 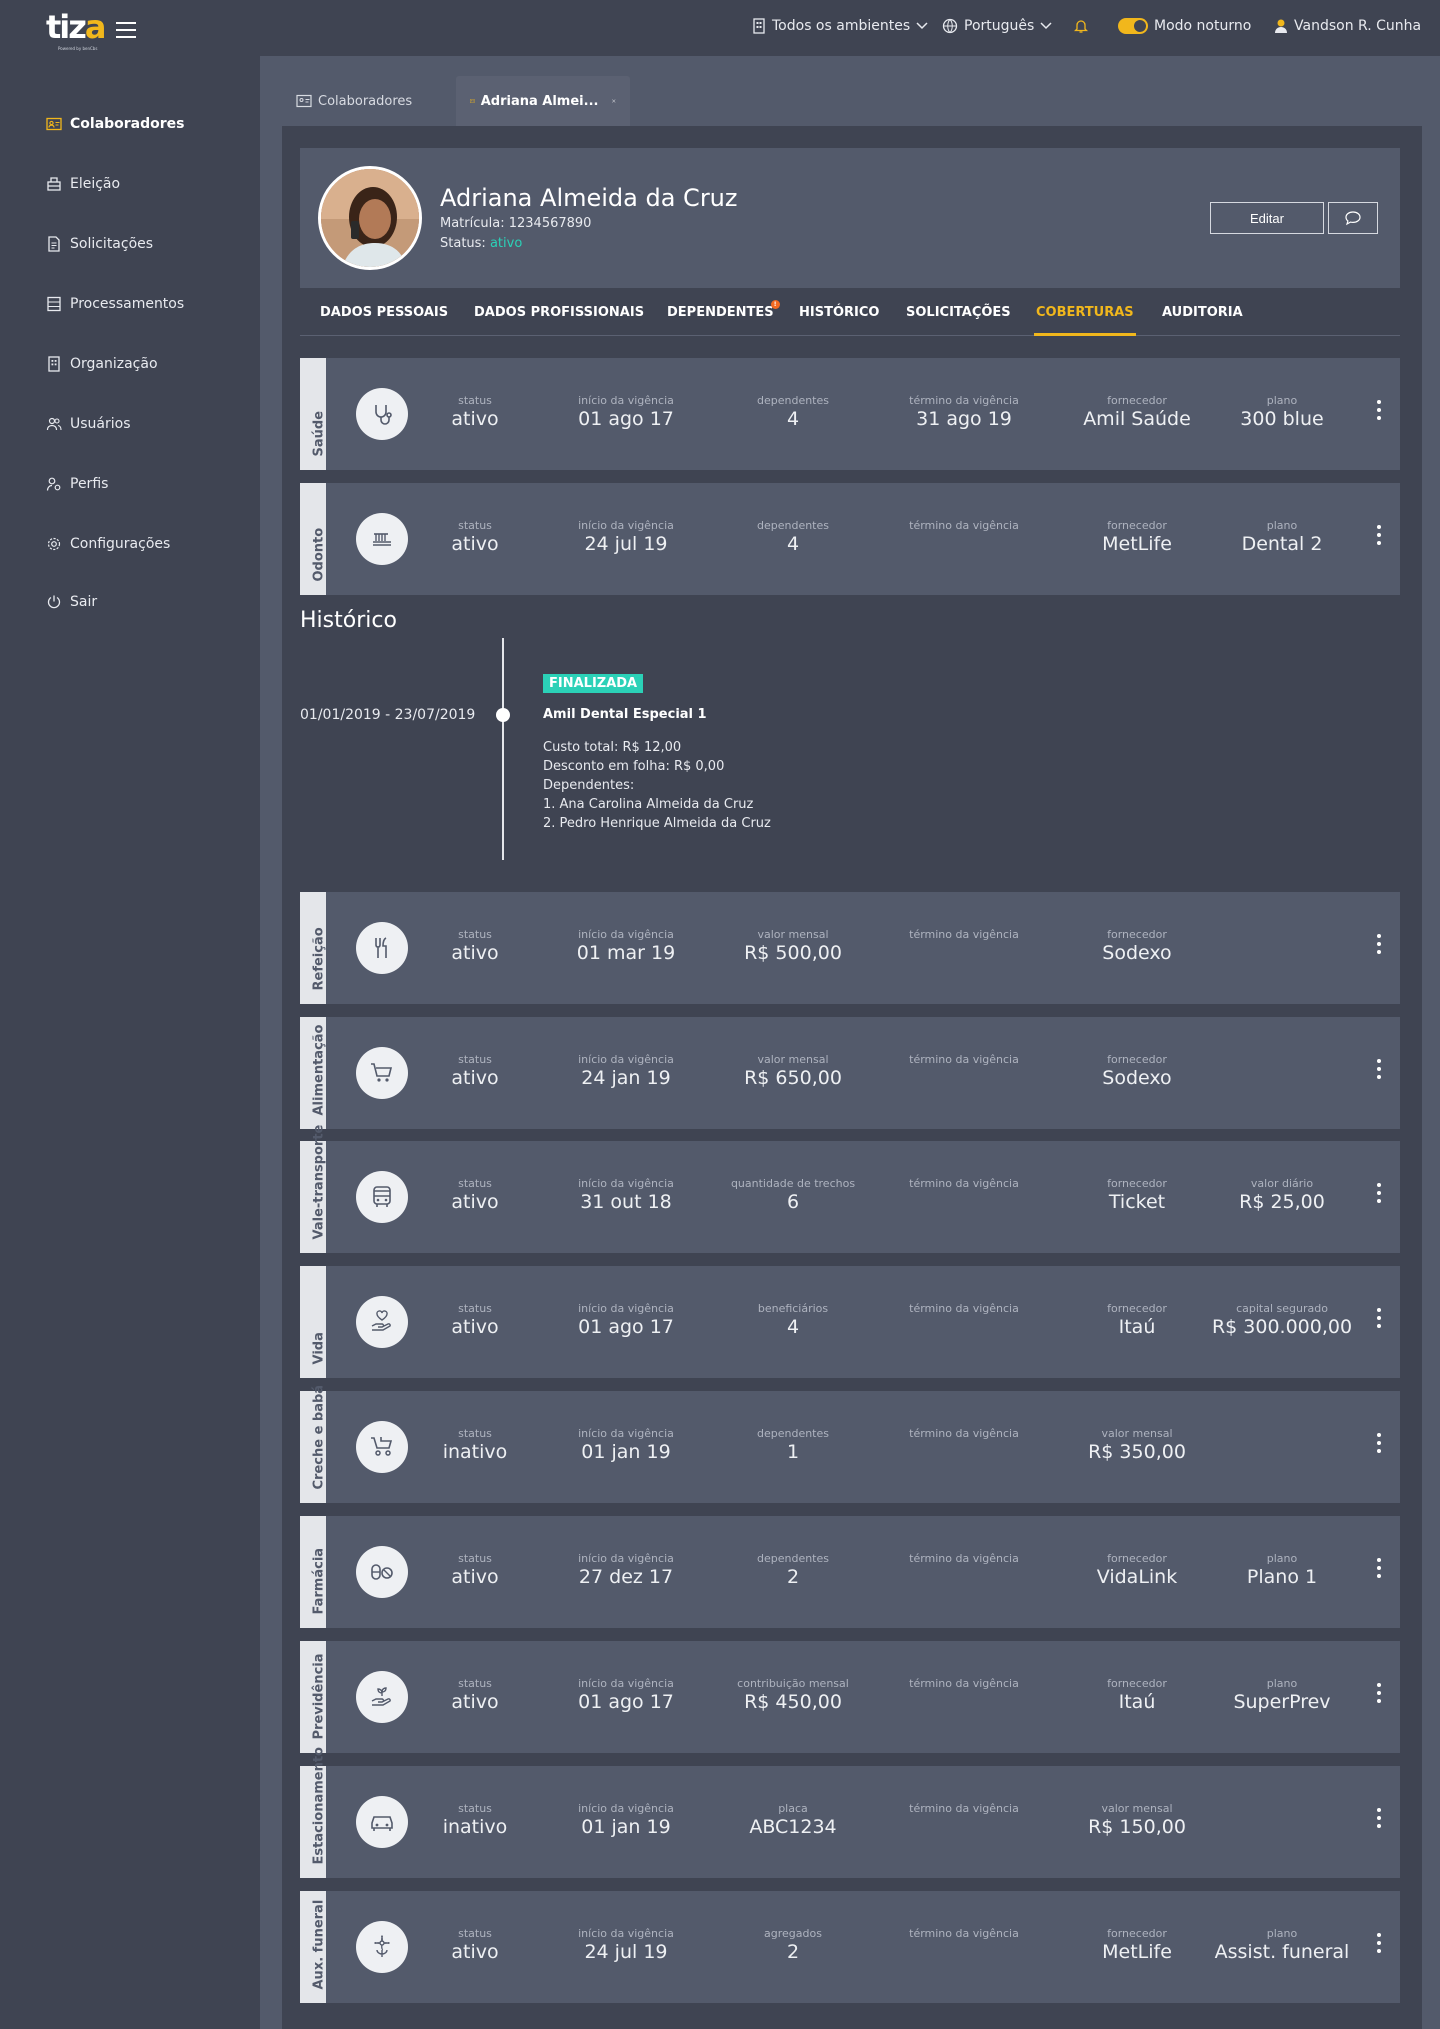 What do you see at coordinates (1202, 312) in the screenshot?
I see `tab-auditoria: AUDITORIA` at bounding box center [1202, 312].